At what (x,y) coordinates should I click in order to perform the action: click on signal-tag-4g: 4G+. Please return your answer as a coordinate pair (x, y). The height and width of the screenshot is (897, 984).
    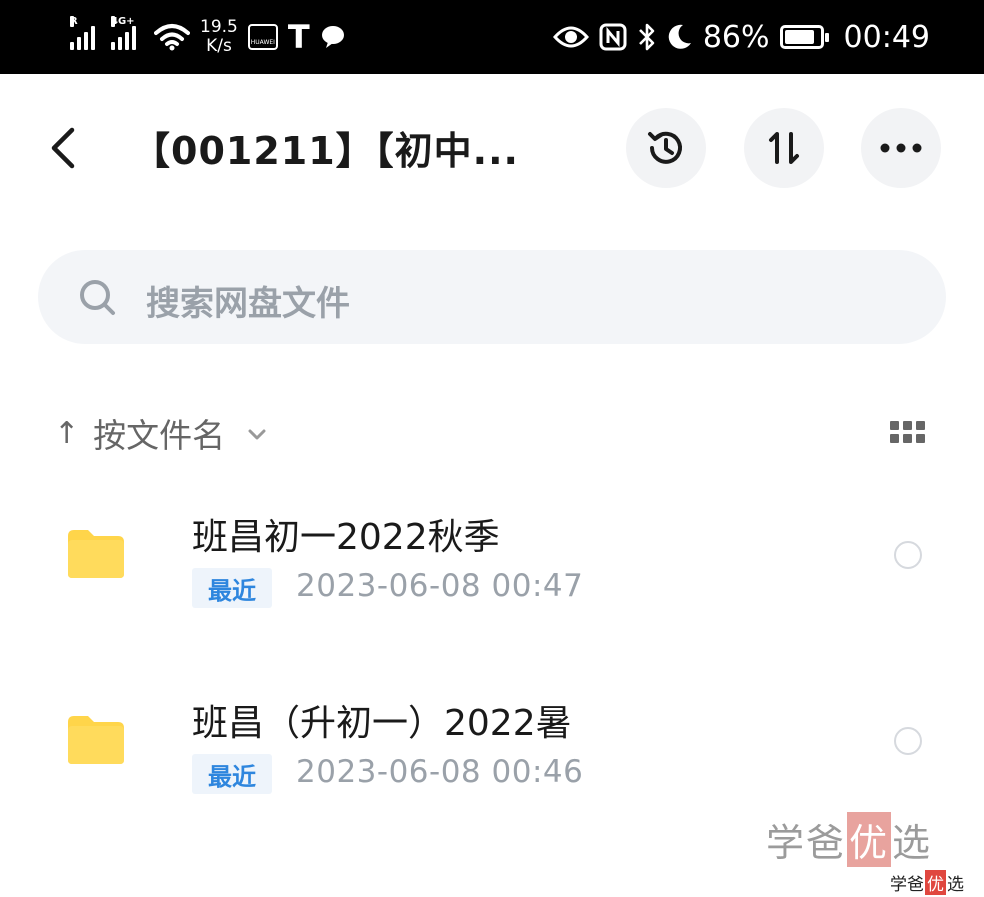
    Looking at the image, I should click on (123, 21).